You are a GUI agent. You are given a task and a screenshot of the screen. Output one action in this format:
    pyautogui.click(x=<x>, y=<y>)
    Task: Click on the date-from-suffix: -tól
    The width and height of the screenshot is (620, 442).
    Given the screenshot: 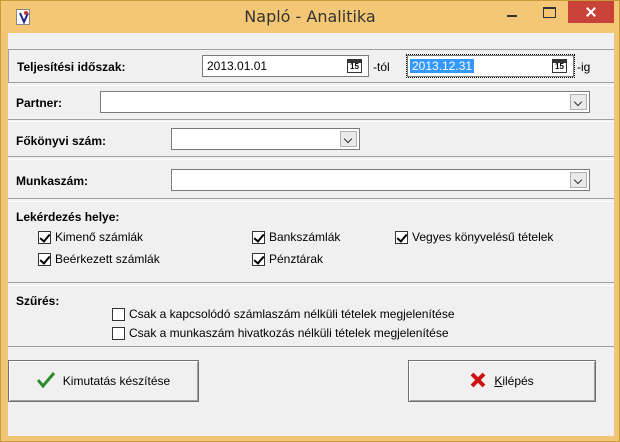 What is the action you would take?
    pyautogui.click(x=381, y=67)
    